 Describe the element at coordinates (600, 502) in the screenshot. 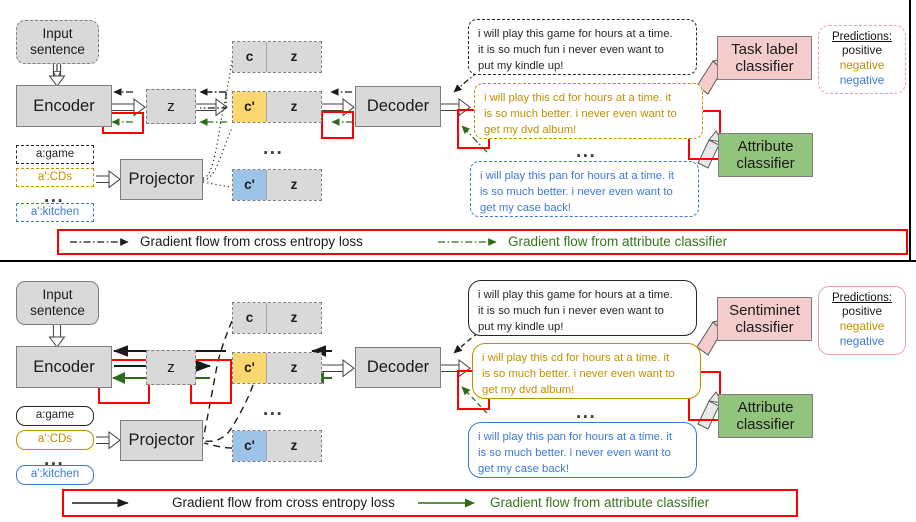

I see `legend-attribute-label-bottom: Gradient flow from attribute classifier` at that location.